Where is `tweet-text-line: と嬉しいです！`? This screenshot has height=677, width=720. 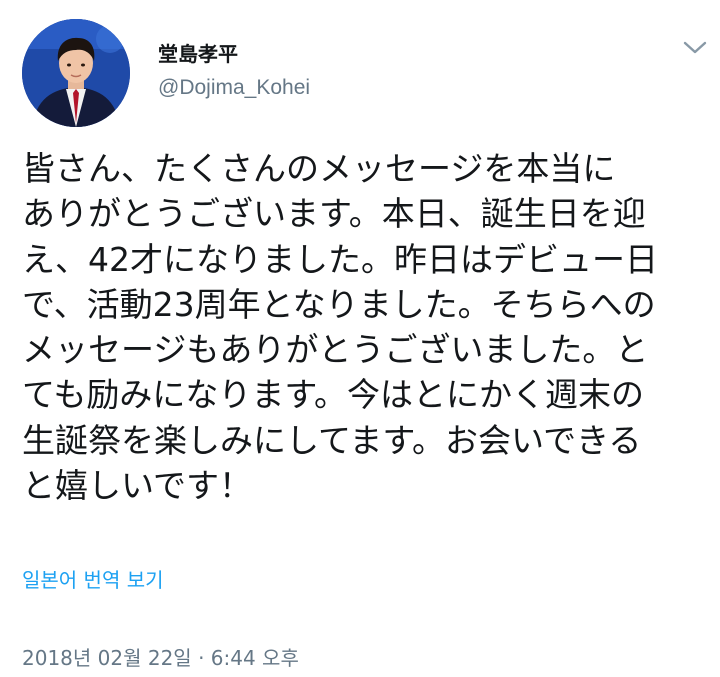
tweet-text-line: と嬉しいです！ is located at coordinates (137, 486).